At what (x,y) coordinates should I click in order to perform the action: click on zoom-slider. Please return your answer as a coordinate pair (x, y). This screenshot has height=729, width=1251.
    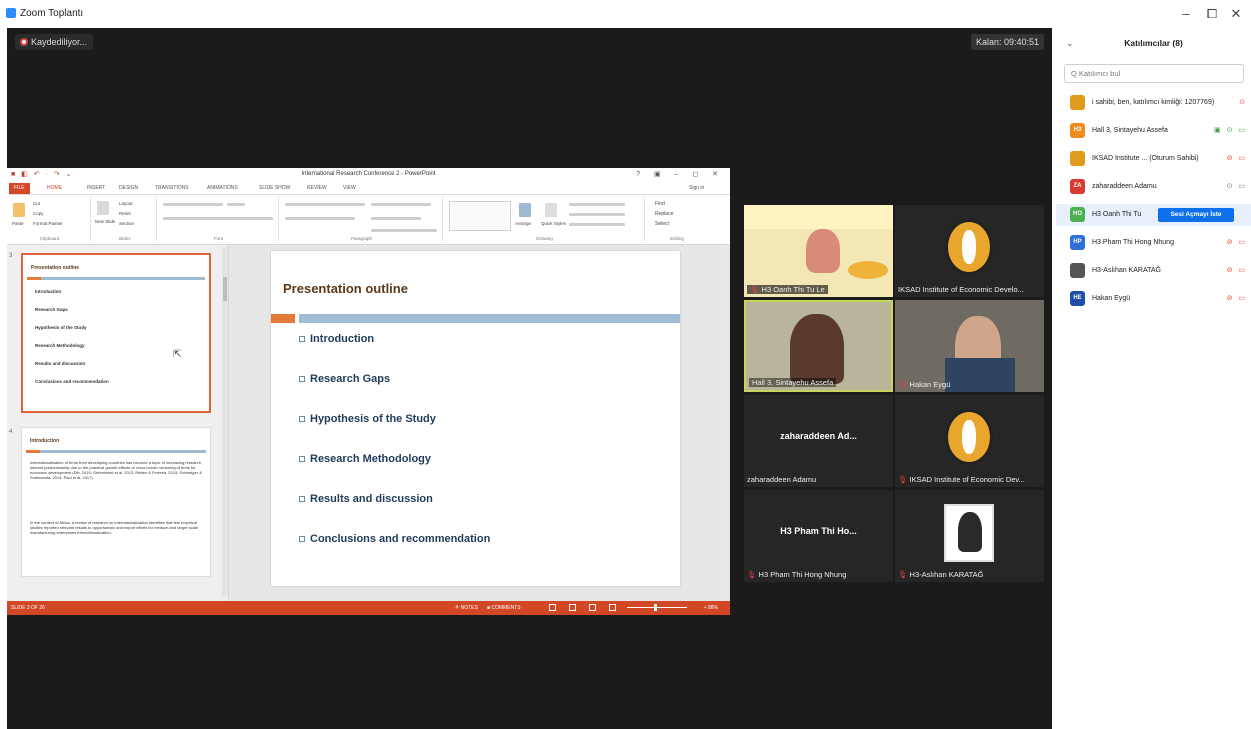
    Looking at the image, I should click on (657, 607).